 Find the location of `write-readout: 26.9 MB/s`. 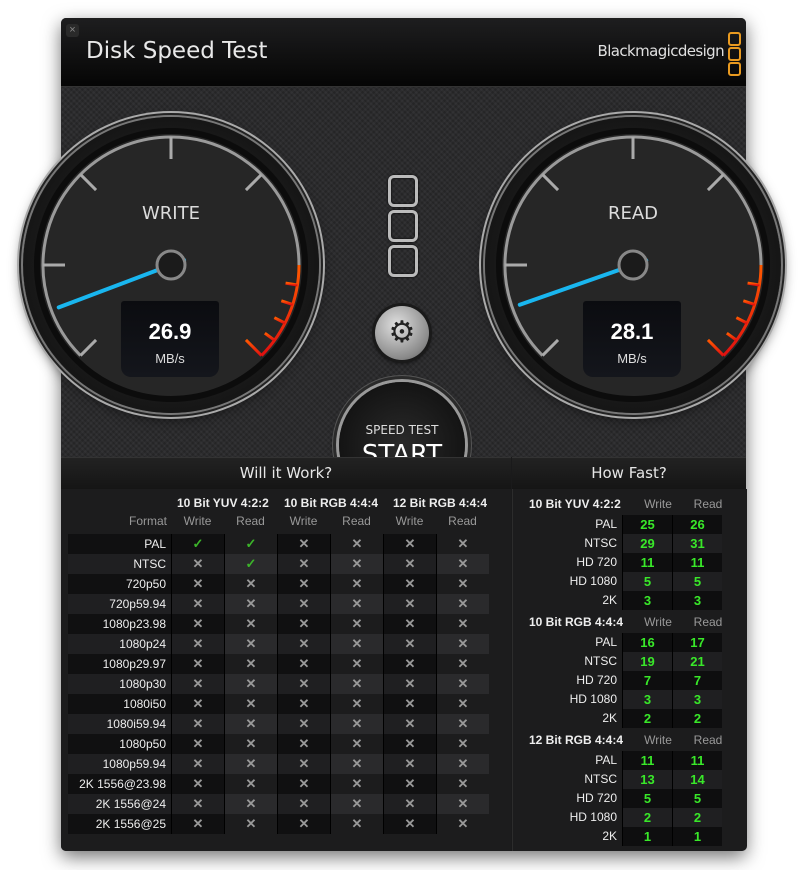

write-readout: 26.9 MB/s is located at coordinates (170, 339).